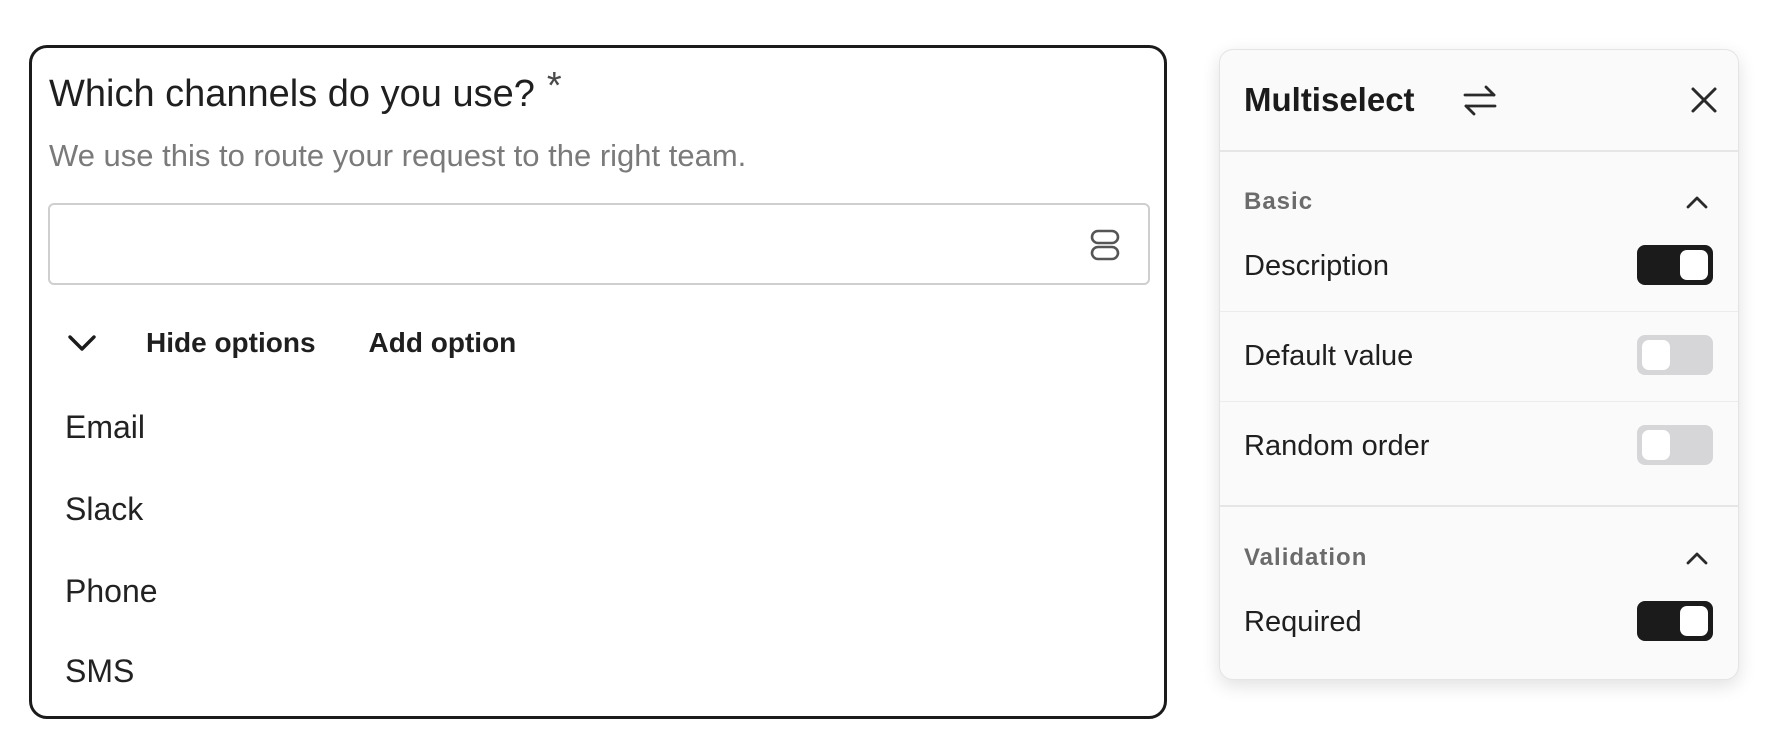  What do you see at coordinates (554, 86) in the screenshot?
I see `required-marker: *` at bounding box center [554, 86].